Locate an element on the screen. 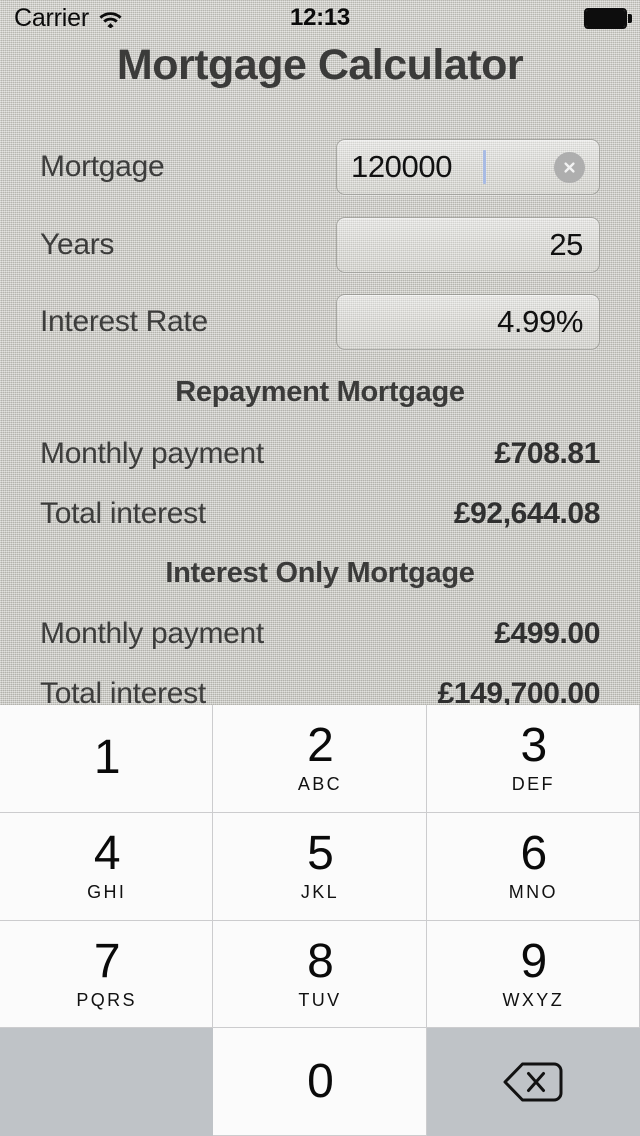 The image size is (640, 1136). key-blank is located at coordinates (107, 1082).